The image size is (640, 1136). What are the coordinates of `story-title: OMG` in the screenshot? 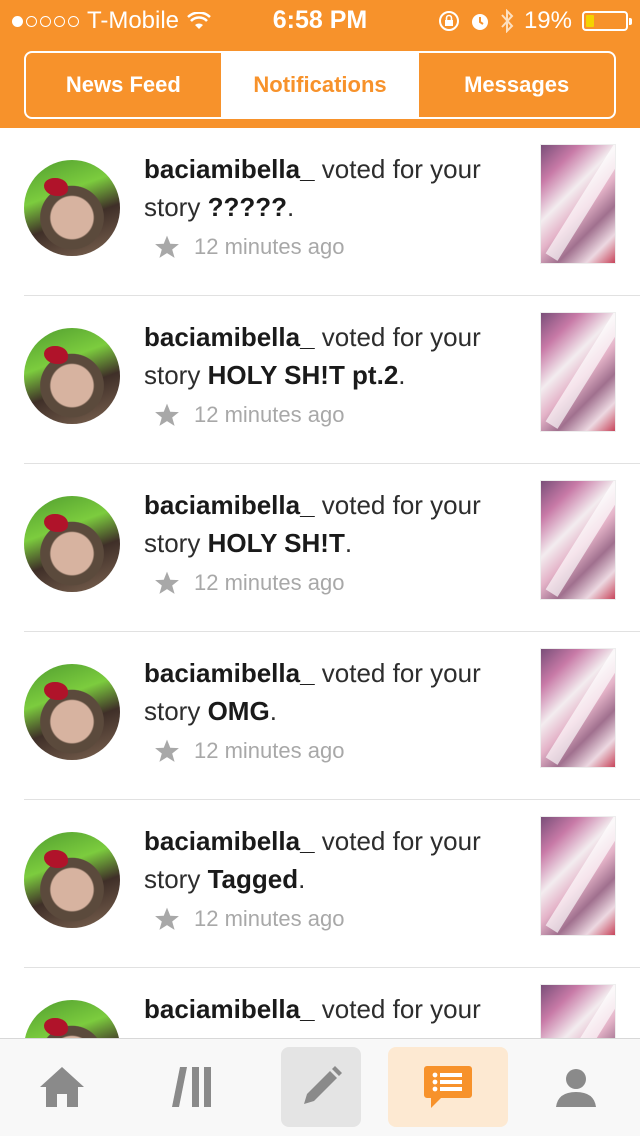 It's located at (239, 711).